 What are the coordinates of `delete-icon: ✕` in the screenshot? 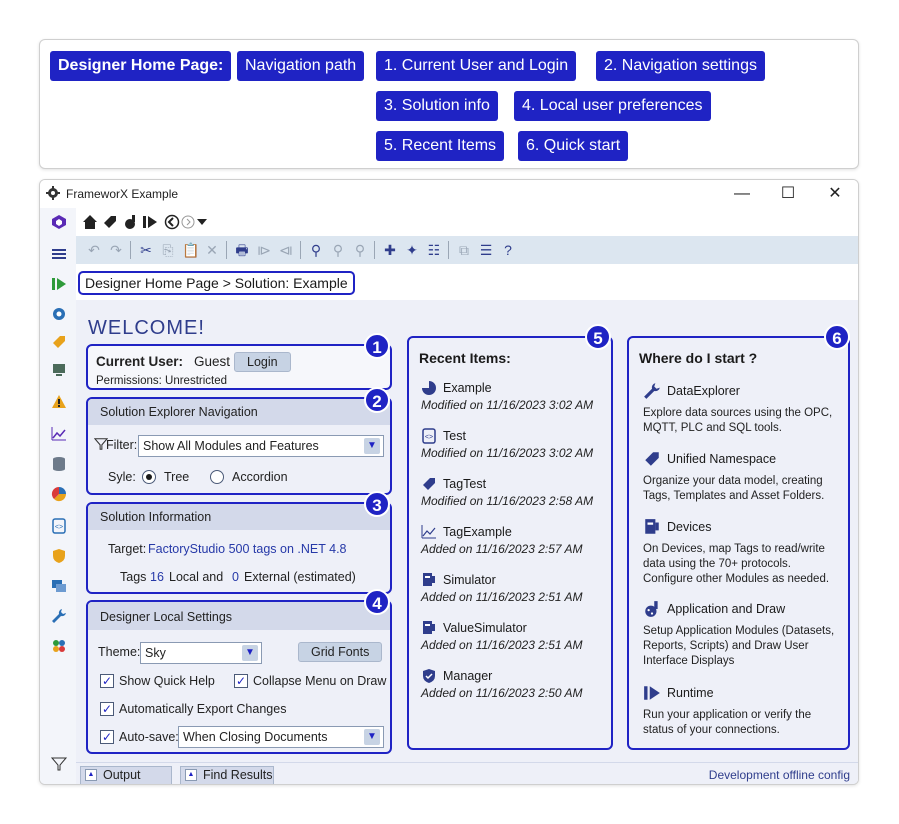 It's located at (212, 250).